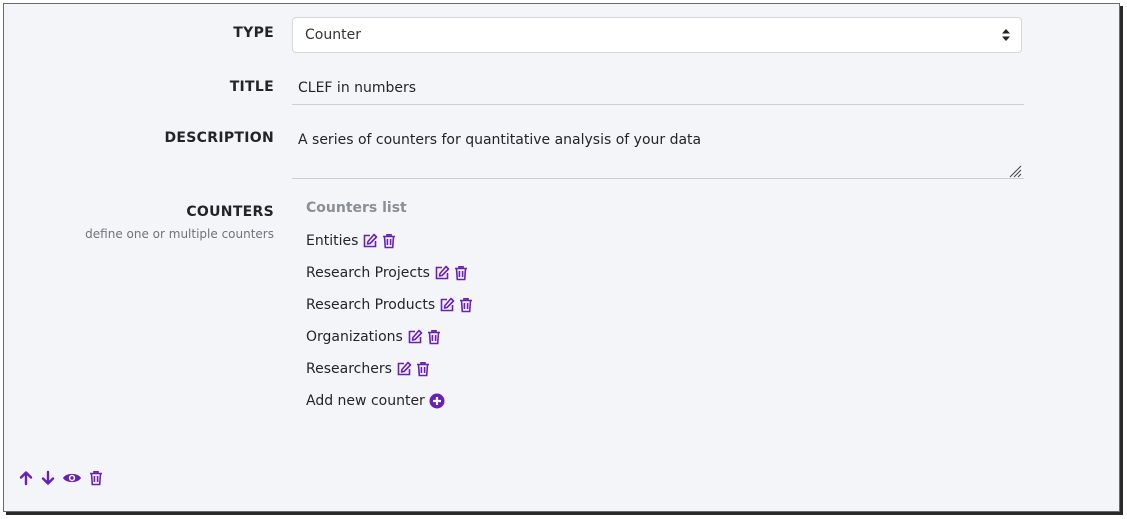 Image resolution: width=1127 pixels, height=519 pixels. Describe the element at coordinates (332, 241) in the screenshot. I see `counter-name: Entities` at that location.